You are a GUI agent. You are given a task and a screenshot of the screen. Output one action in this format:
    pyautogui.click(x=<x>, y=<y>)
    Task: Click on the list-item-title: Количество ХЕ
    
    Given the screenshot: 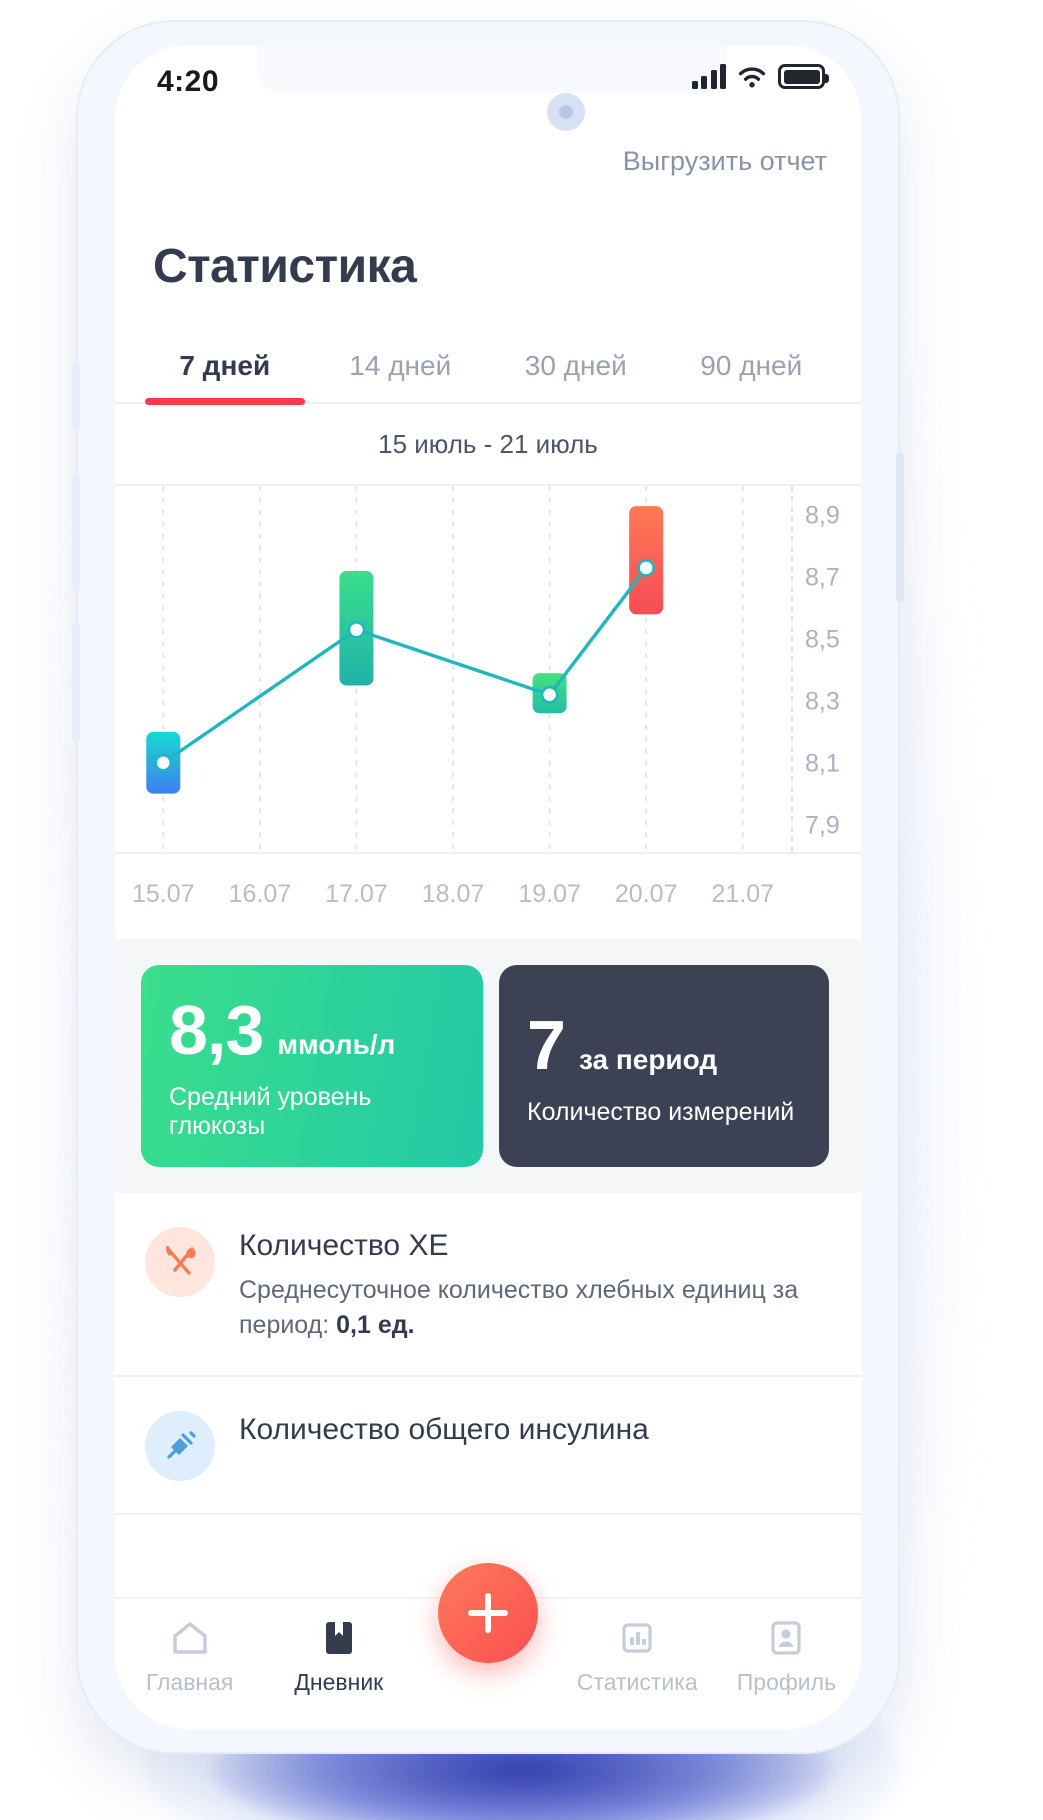 What is the action you would take?
    pyautogui.click(x=344, y=1245)
    